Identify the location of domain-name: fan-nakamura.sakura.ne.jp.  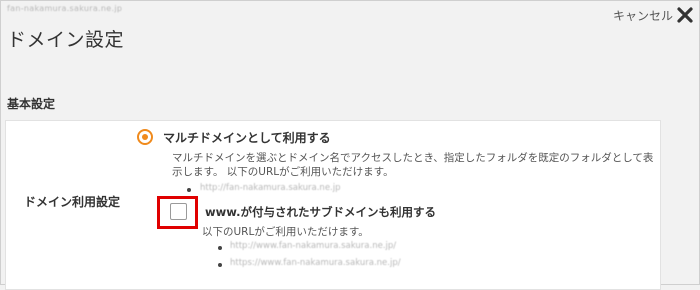
(65, 8).